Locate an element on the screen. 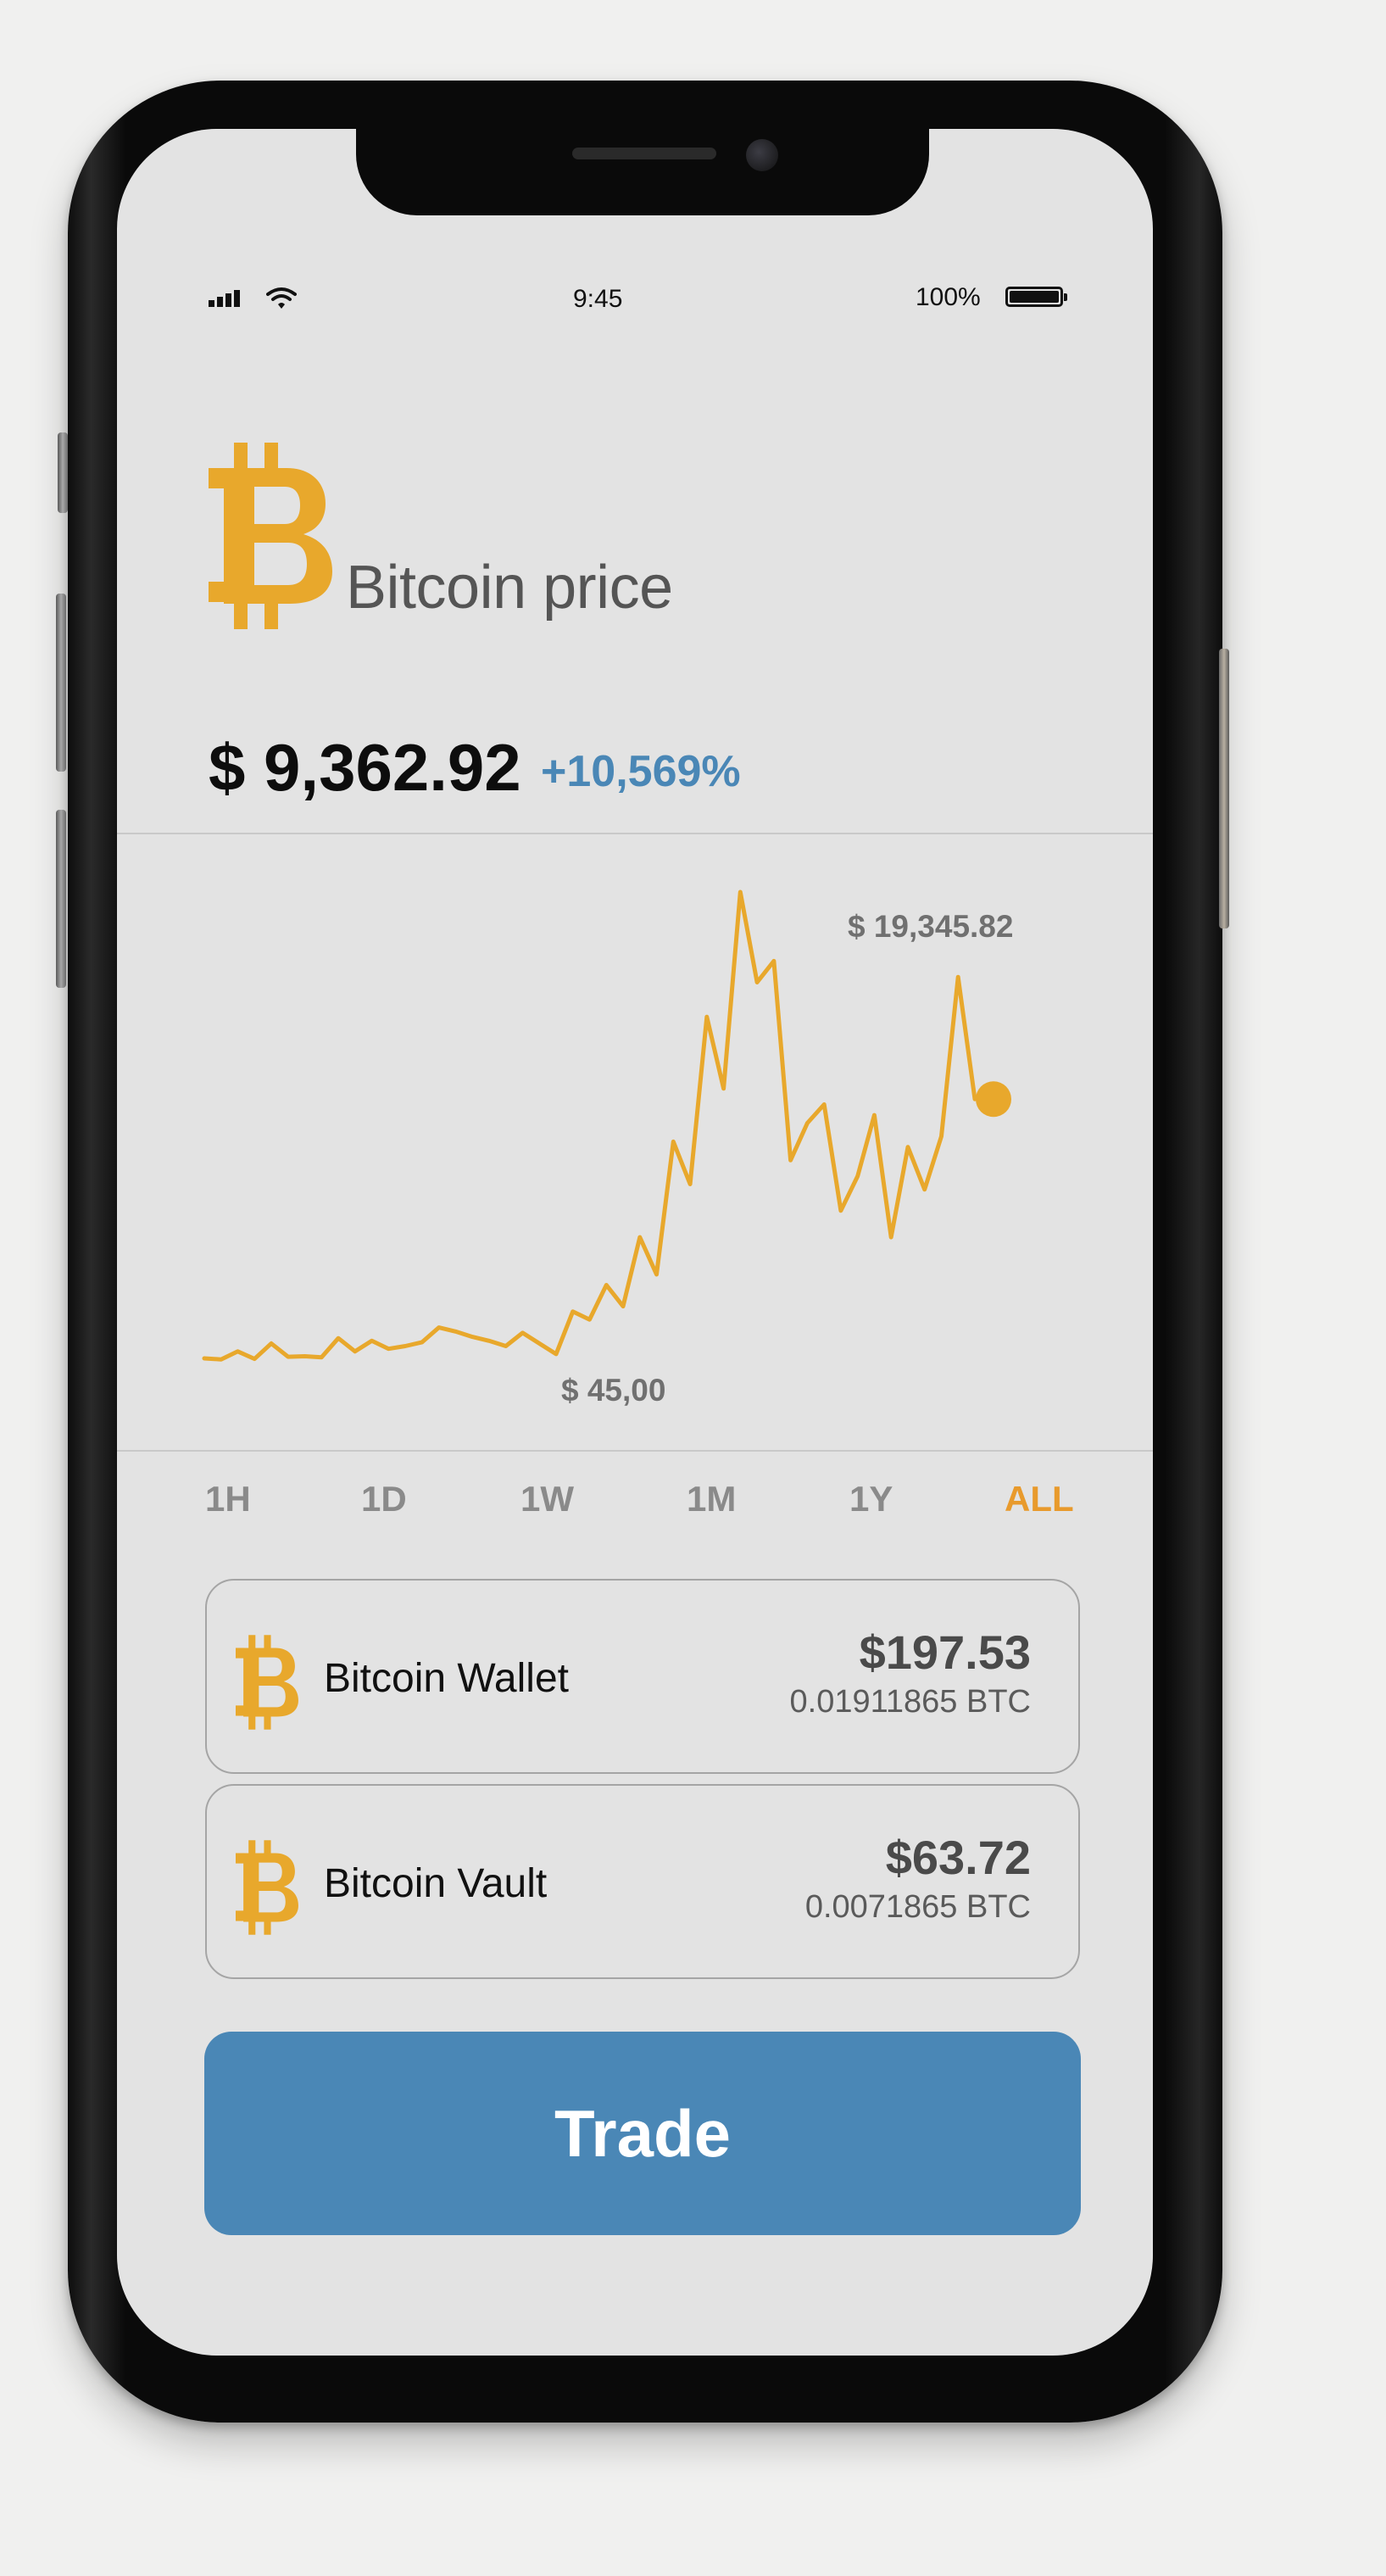  chart-low-label: $ 45,00 is located at coordinates (613, 1390).